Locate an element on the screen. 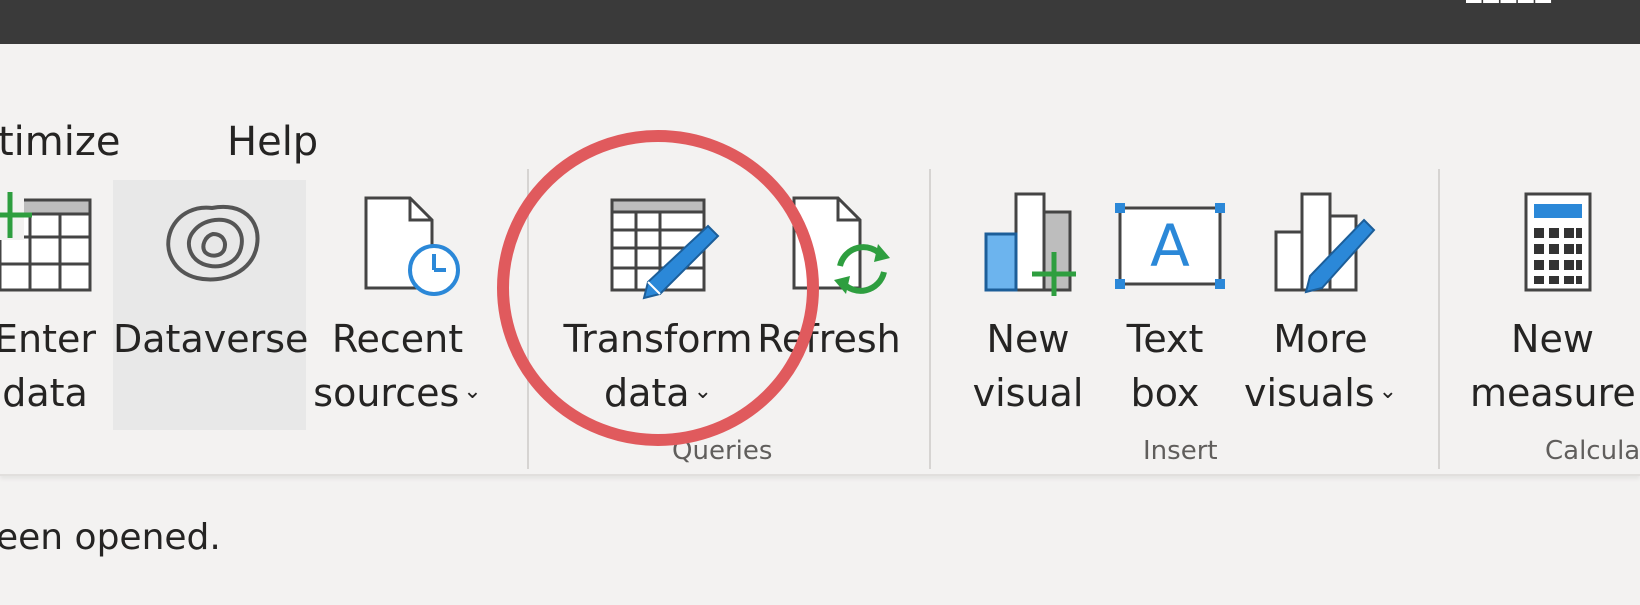  new-measure-label: New measure is located at coordinates (1553, 366).